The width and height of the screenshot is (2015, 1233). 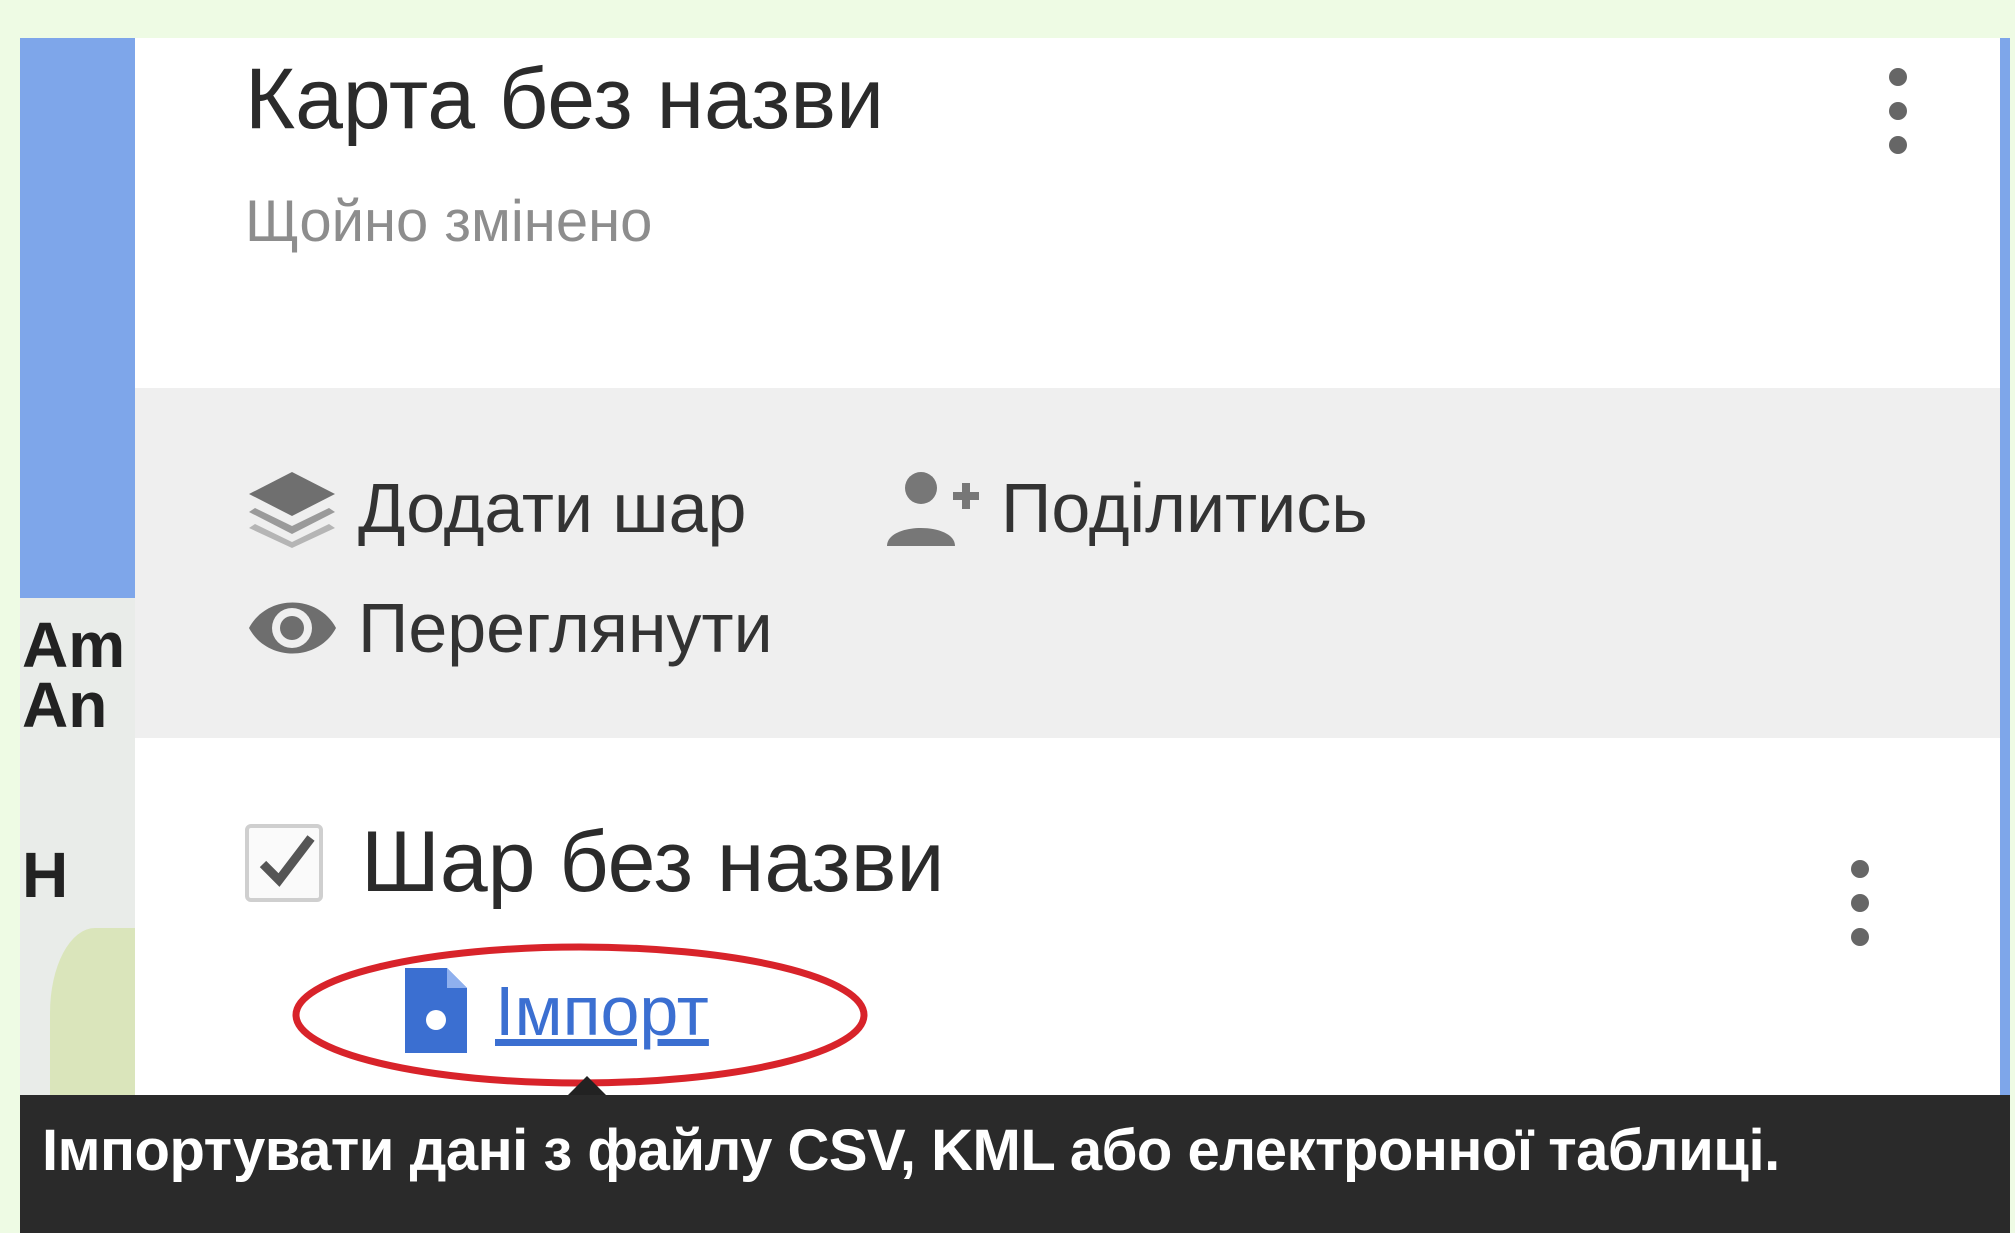 What do you see at coordinates (292, 628) in the screenshot?
I see `eye-icon` at bounding box center [292, 628].